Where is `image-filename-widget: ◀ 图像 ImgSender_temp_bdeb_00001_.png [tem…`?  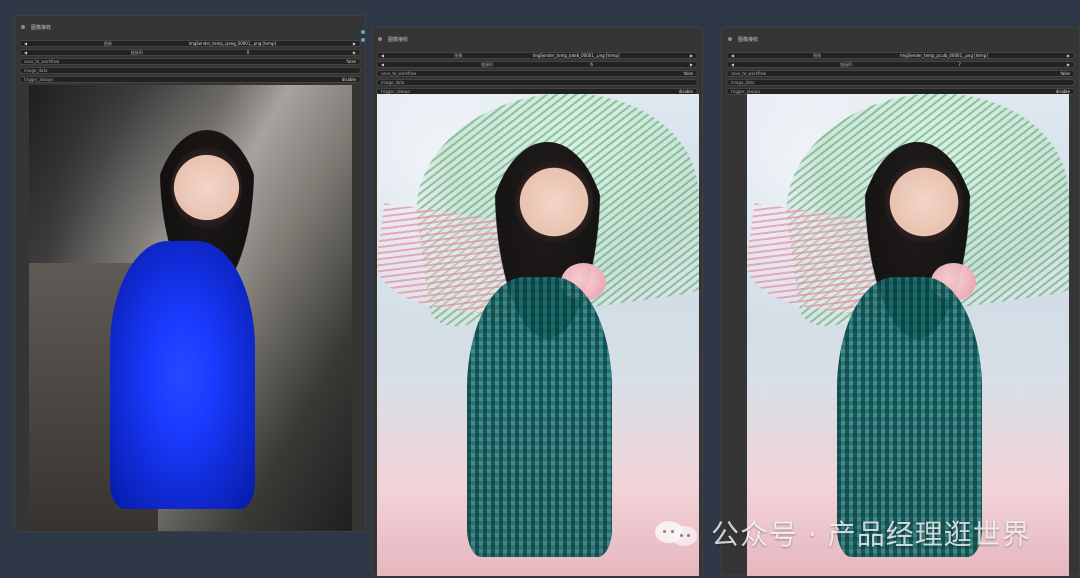
image-filename-widget: ◀ 图像 ImgSender_temp_bdeb_00001_.png [tem… is located at coordinates (537, 55).